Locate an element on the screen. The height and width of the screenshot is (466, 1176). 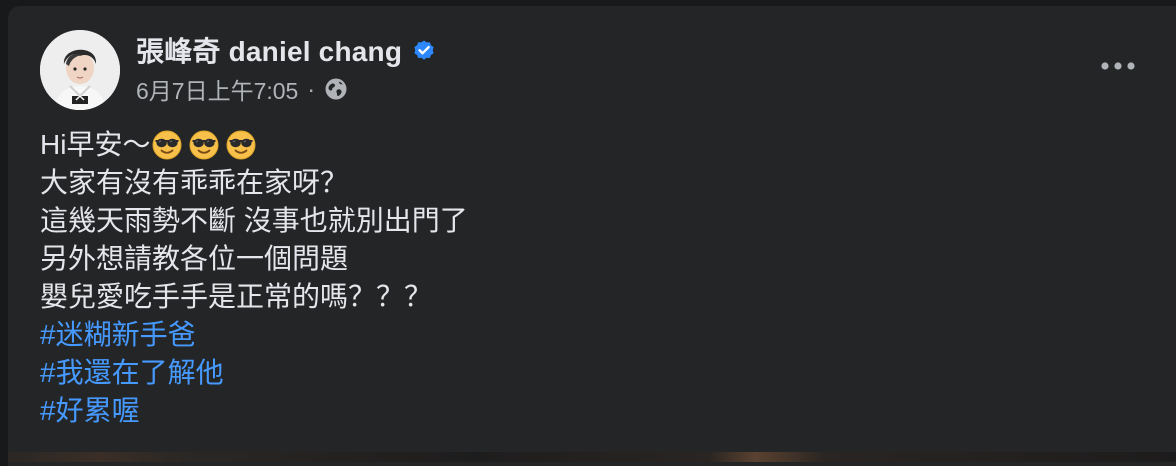
hashtag-link: #迷糊新手爸 is located at coordinates (118, 335).